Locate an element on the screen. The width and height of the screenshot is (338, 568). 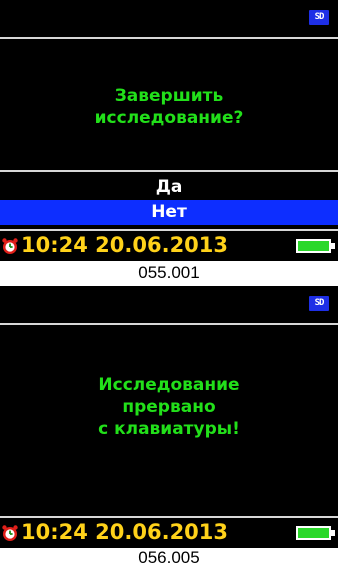
options-divider is located at coordinates (169, 171).